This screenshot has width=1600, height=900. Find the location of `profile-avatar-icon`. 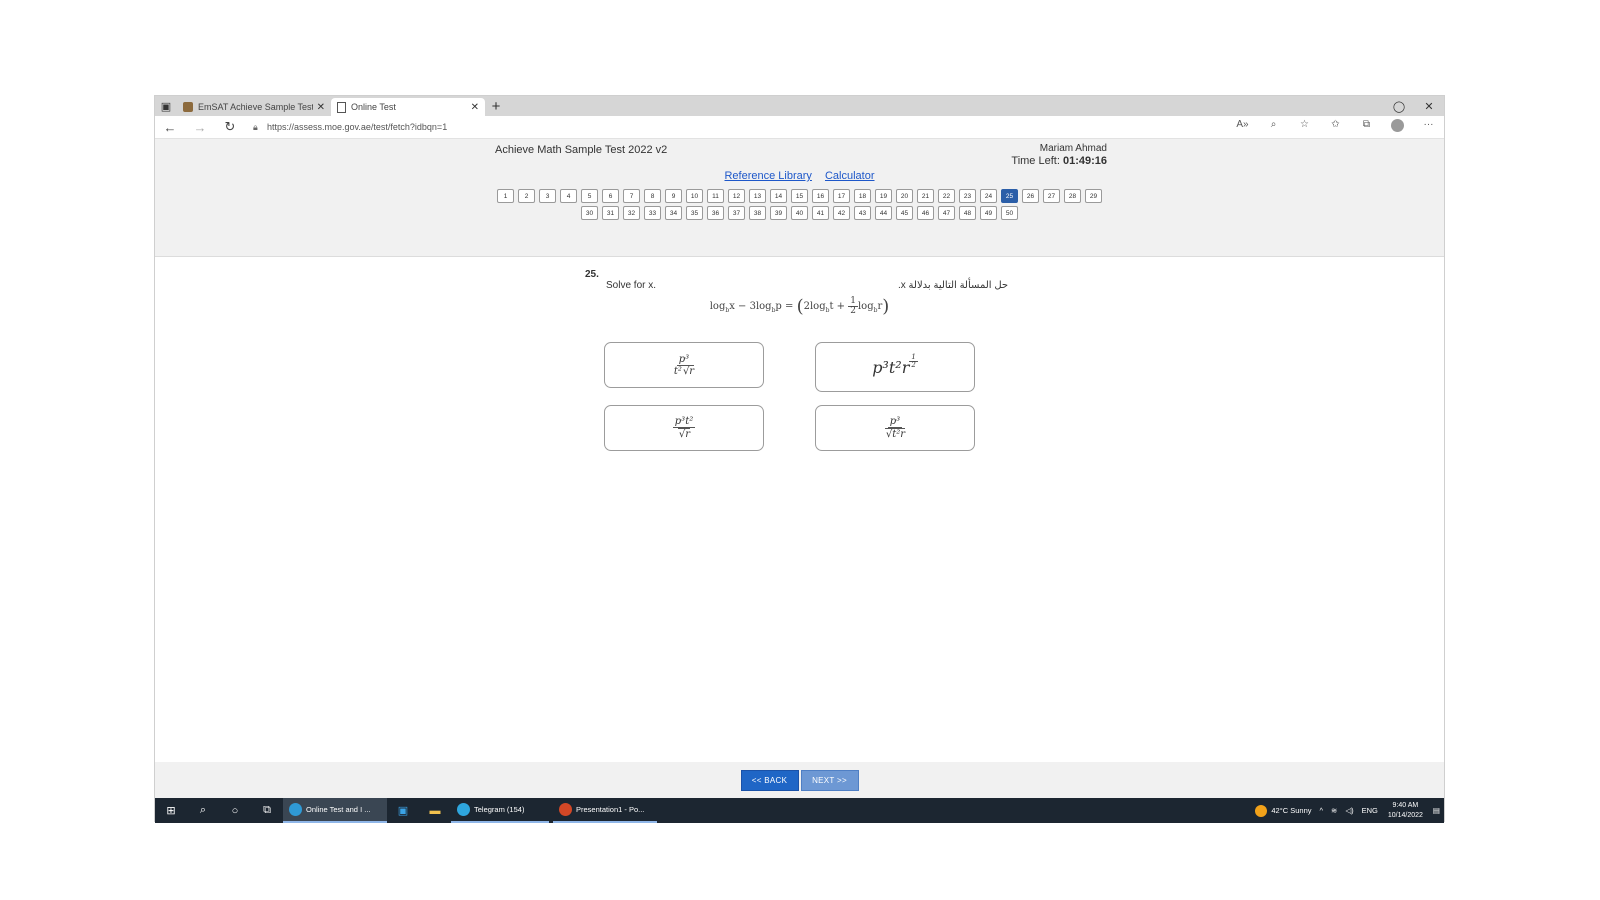

profile-avatar-icon is located at coordinates (1397, 127).